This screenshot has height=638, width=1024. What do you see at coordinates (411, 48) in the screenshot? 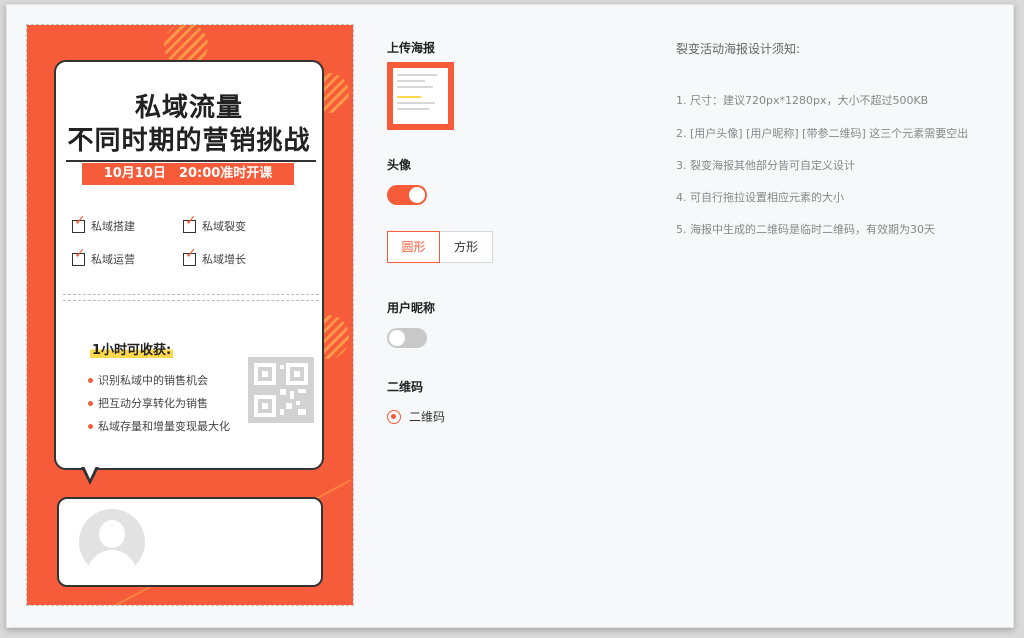
I see `upload-poster-label: 上传海报` at bounding box center [411, 48].